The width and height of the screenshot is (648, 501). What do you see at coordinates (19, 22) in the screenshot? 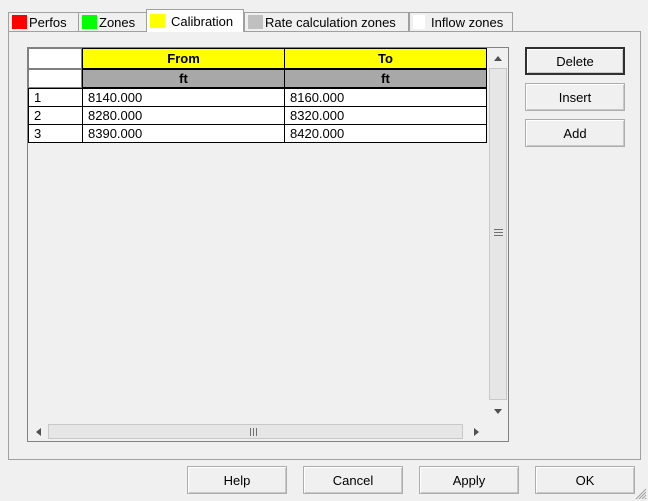
I see `perfos-color-swatch` at bounding box center [19, 22].